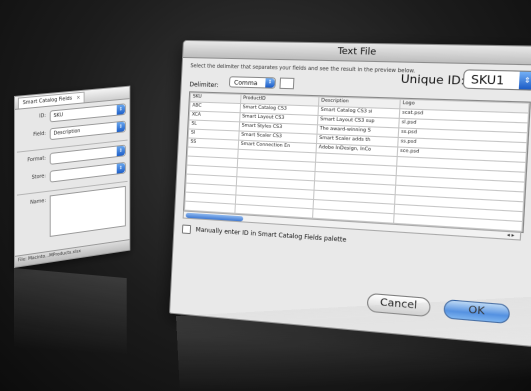 The image size is (531, 391). I want to click on field-select-value: Description, so click(67, 132).